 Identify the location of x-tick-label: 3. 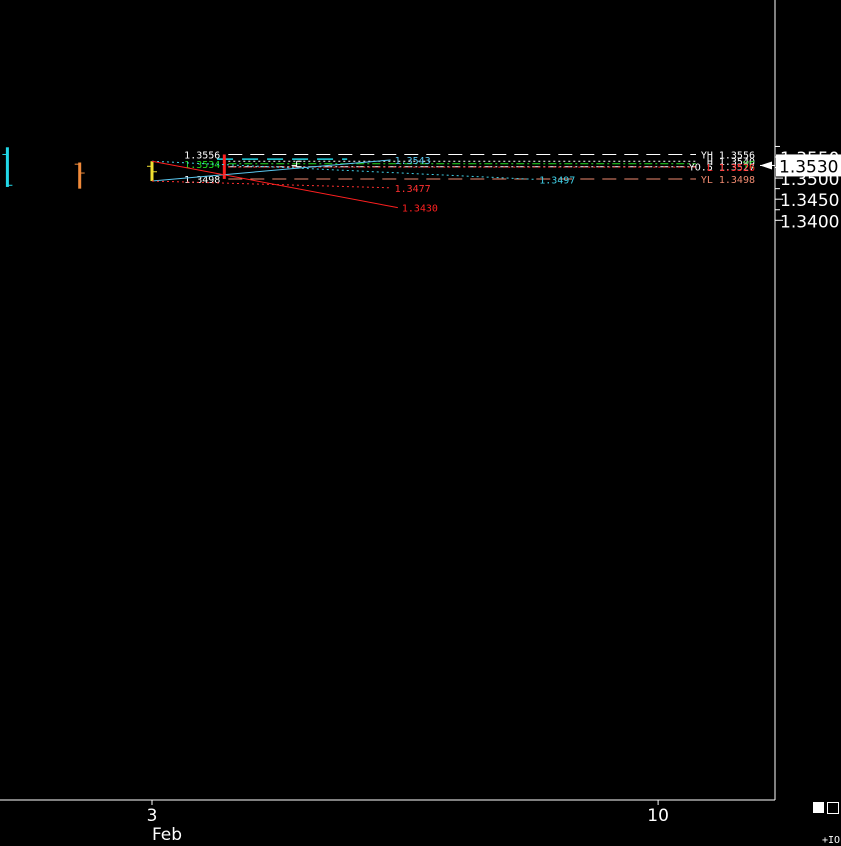
(152, 816).